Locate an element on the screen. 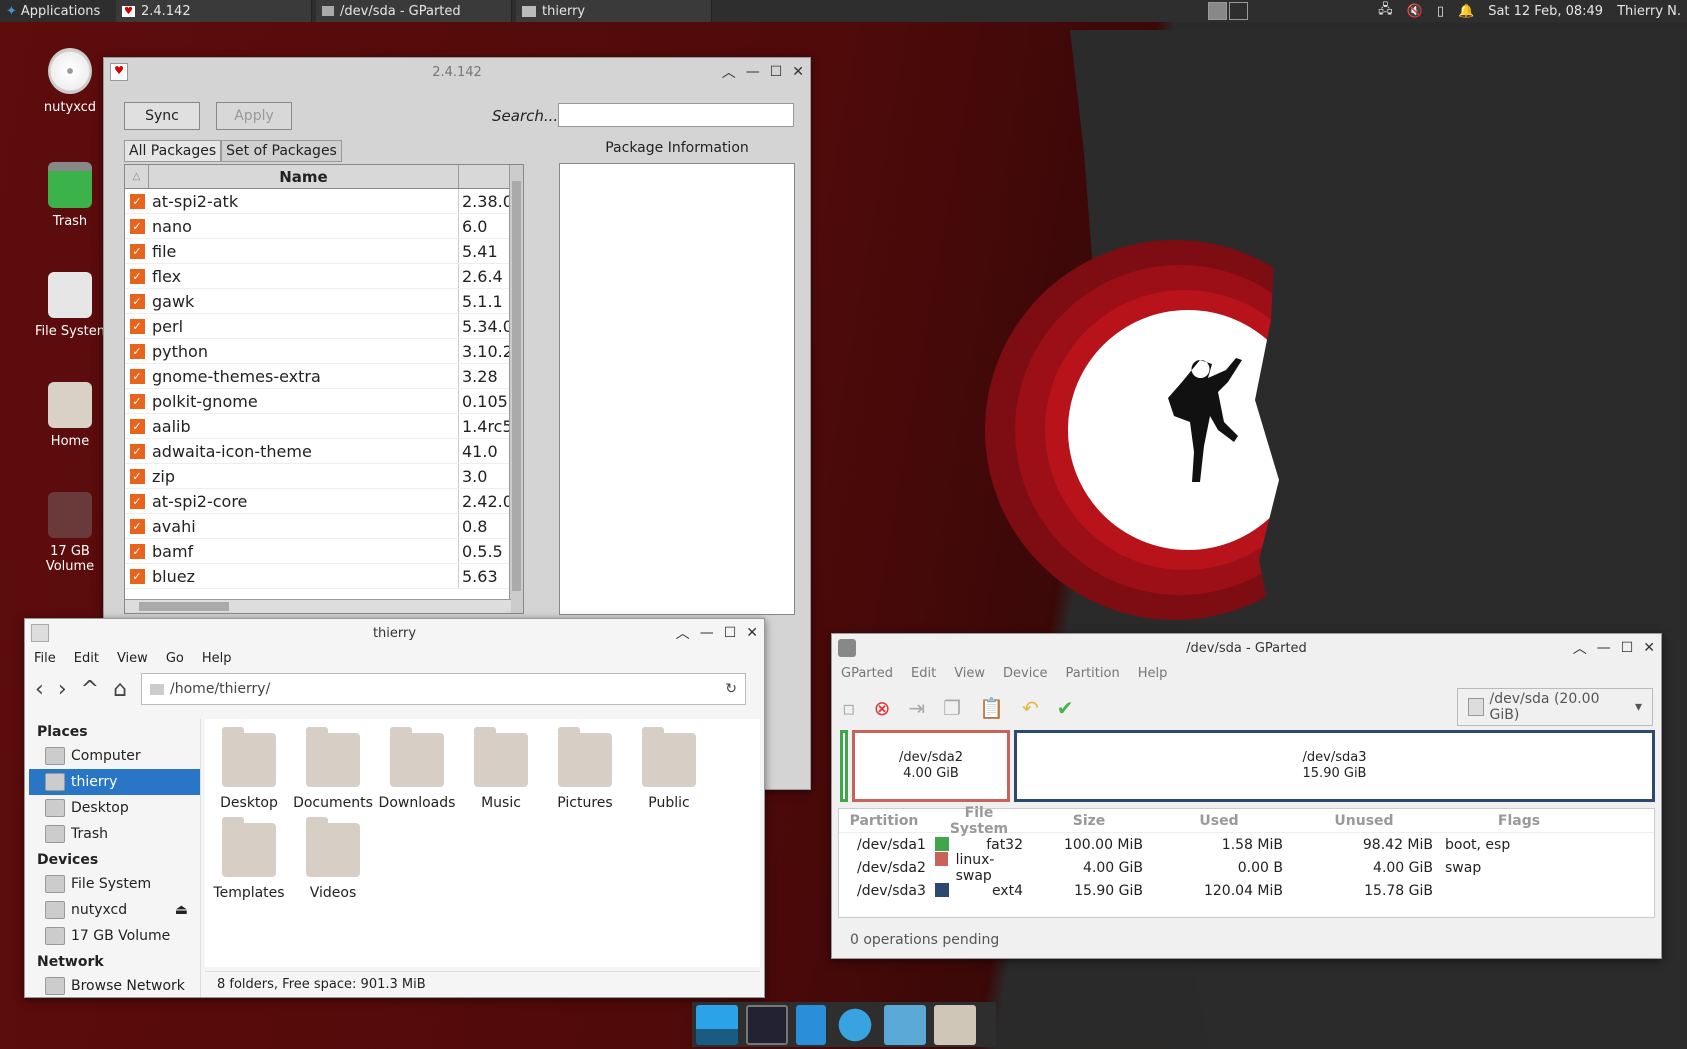  desktop-icon-filesystem: File Systen is located at coordinates (70, 305).